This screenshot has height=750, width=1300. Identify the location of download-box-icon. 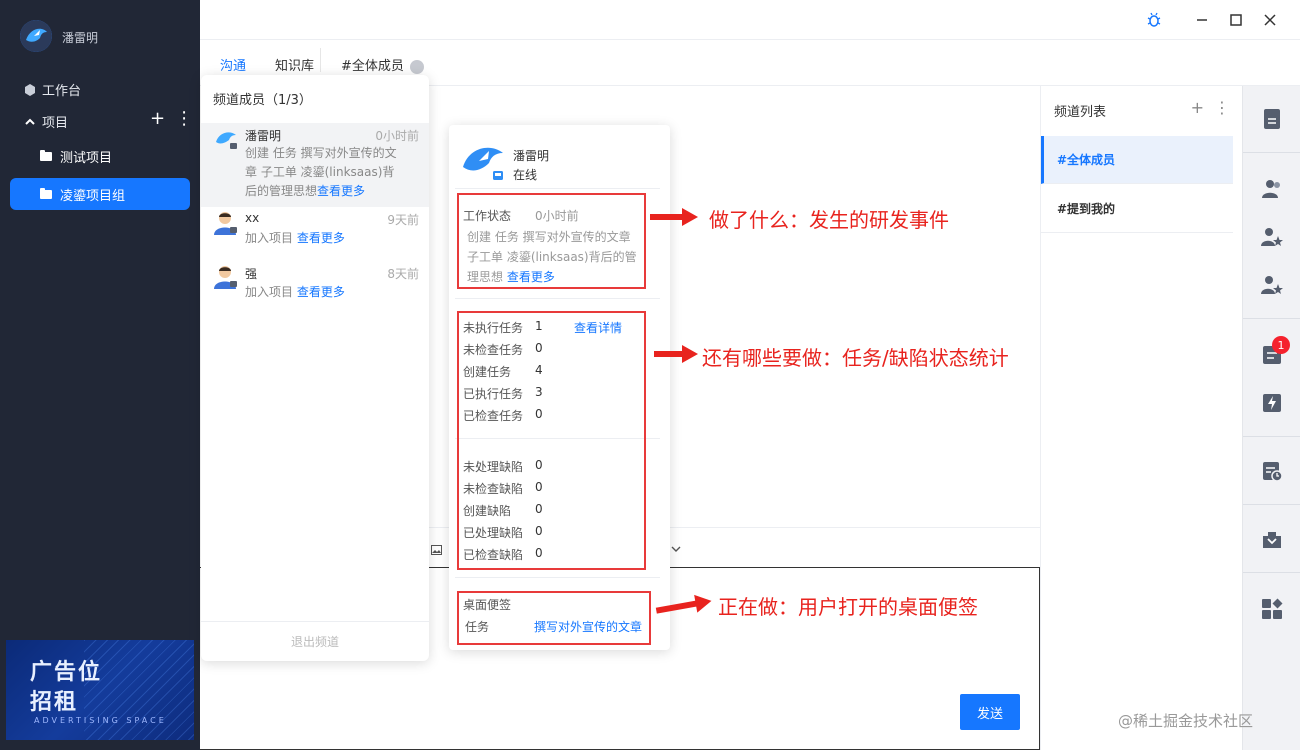
(1272, 539).